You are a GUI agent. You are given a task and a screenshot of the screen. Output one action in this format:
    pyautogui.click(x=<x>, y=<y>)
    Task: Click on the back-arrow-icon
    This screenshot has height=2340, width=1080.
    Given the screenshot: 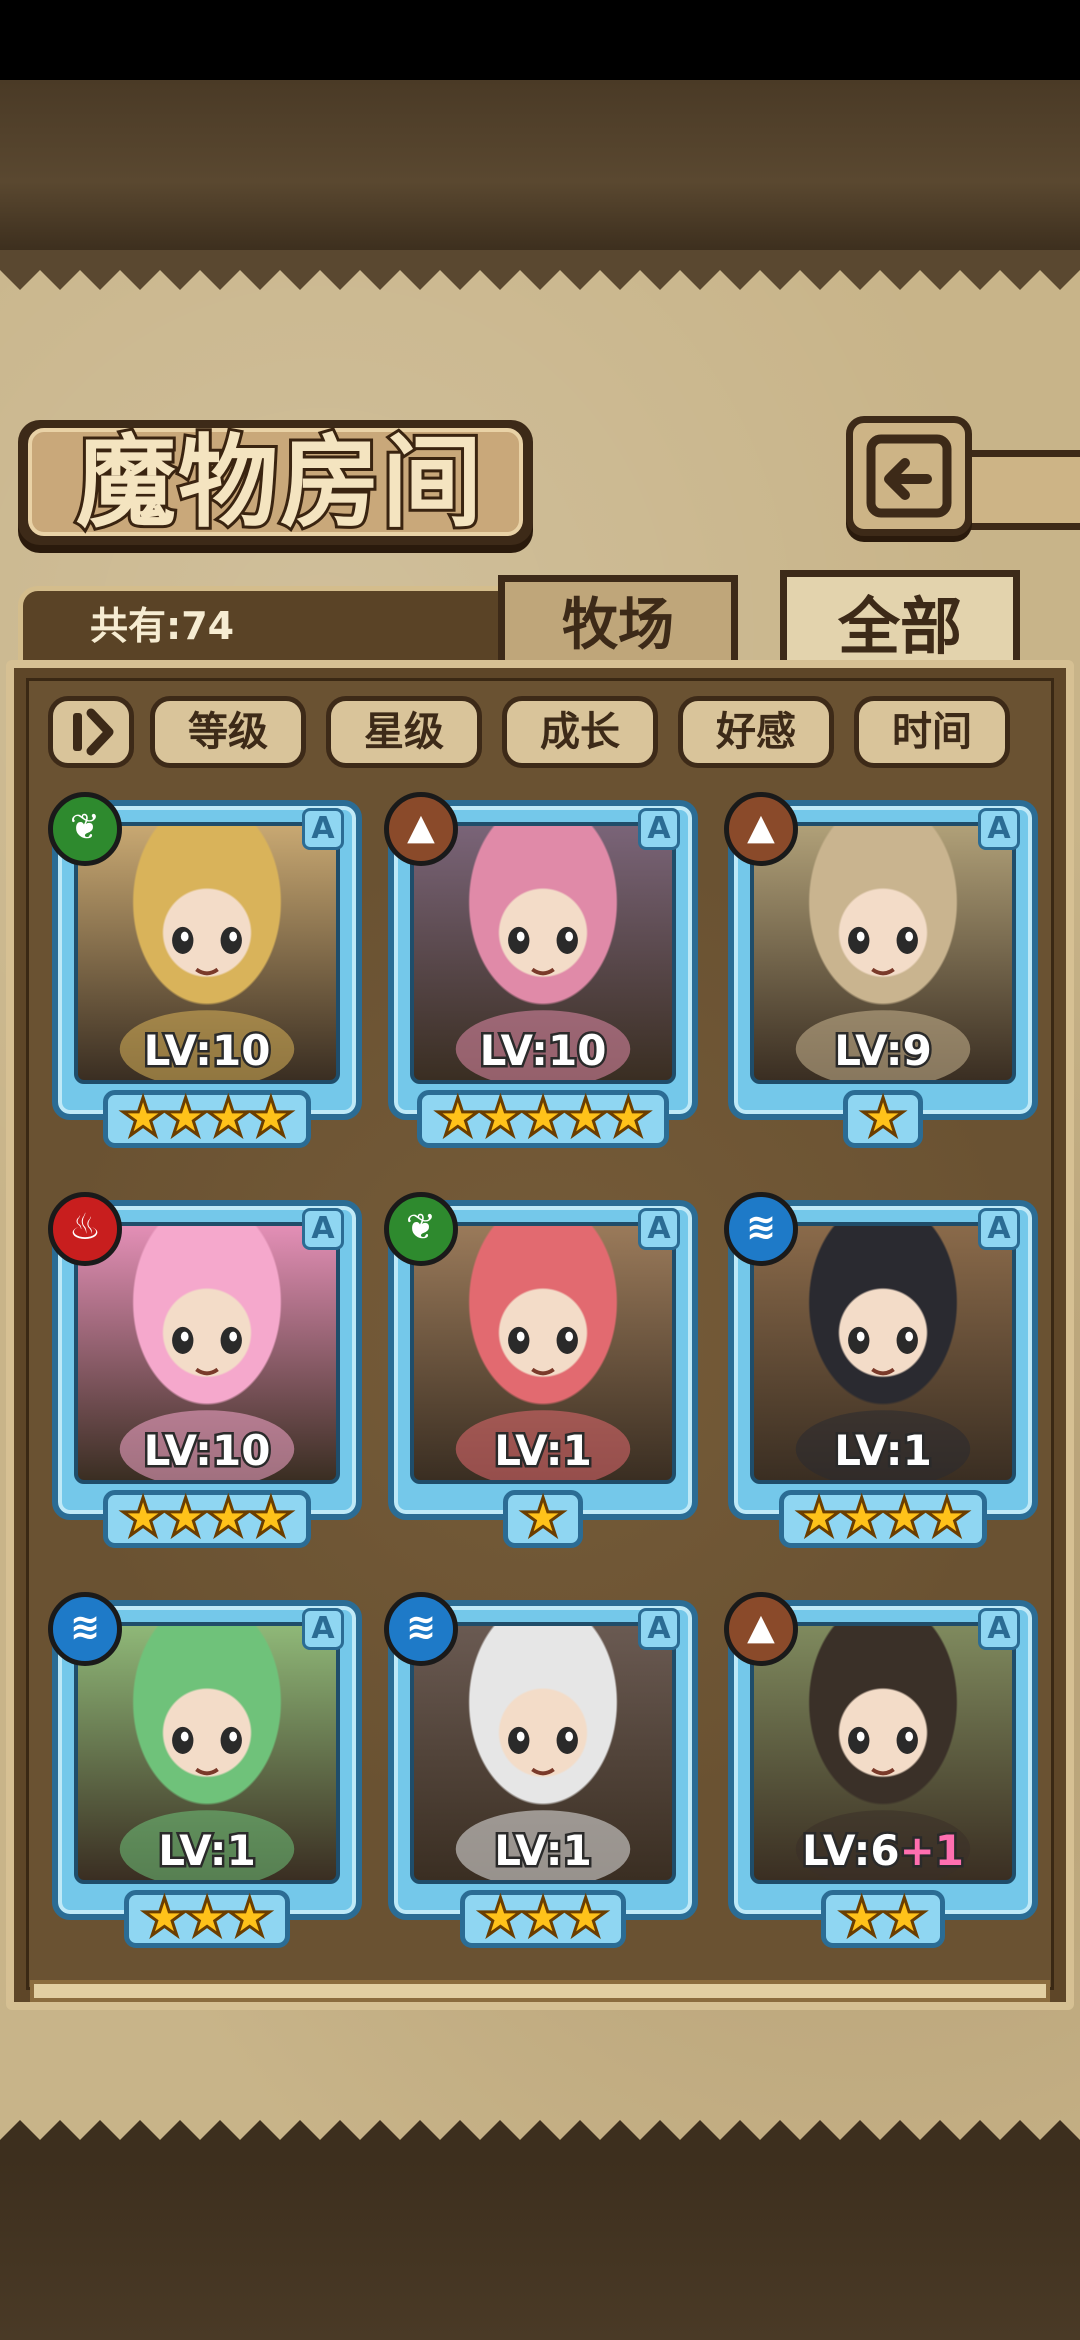 What is the action you would take?
    pyautogui.click(x=909, y=476)
    